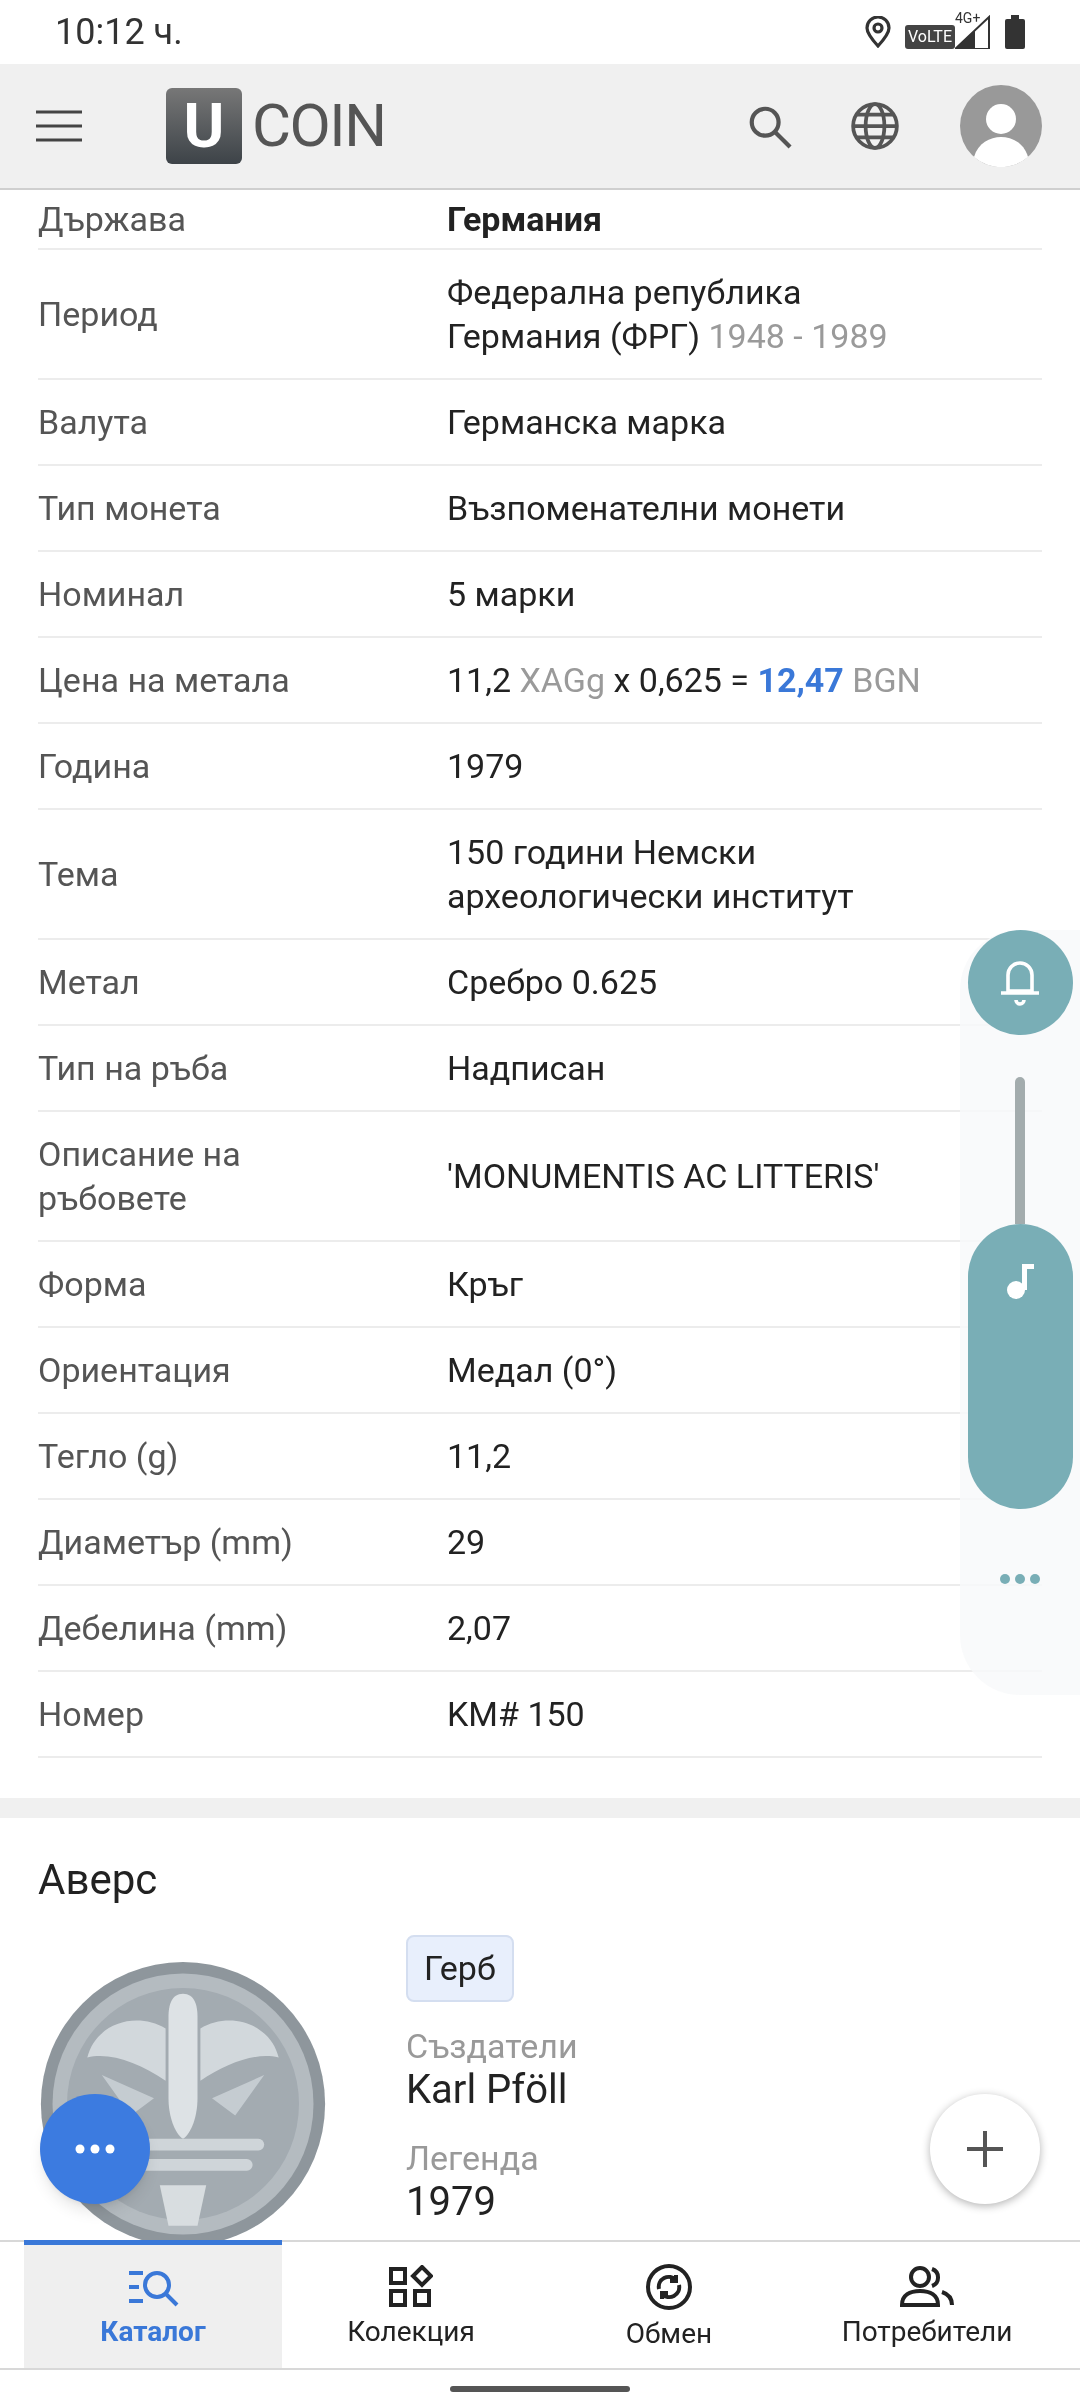 Image resolution: width=1080 pixels, height=2408 pixels. Describe the element at coordinates (140, 1176) in the screenshot. I see `detail-label: Описание на ръбовете` at that location.